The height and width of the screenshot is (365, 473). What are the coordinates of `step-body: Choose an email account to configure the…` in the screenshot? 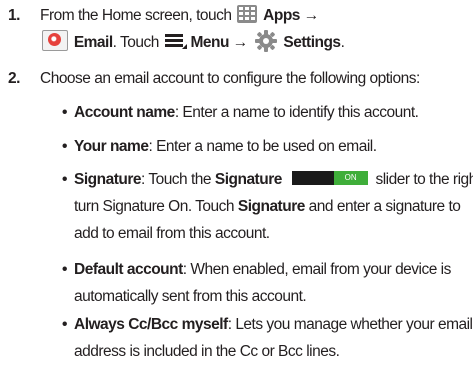 It's located at (252, 78).